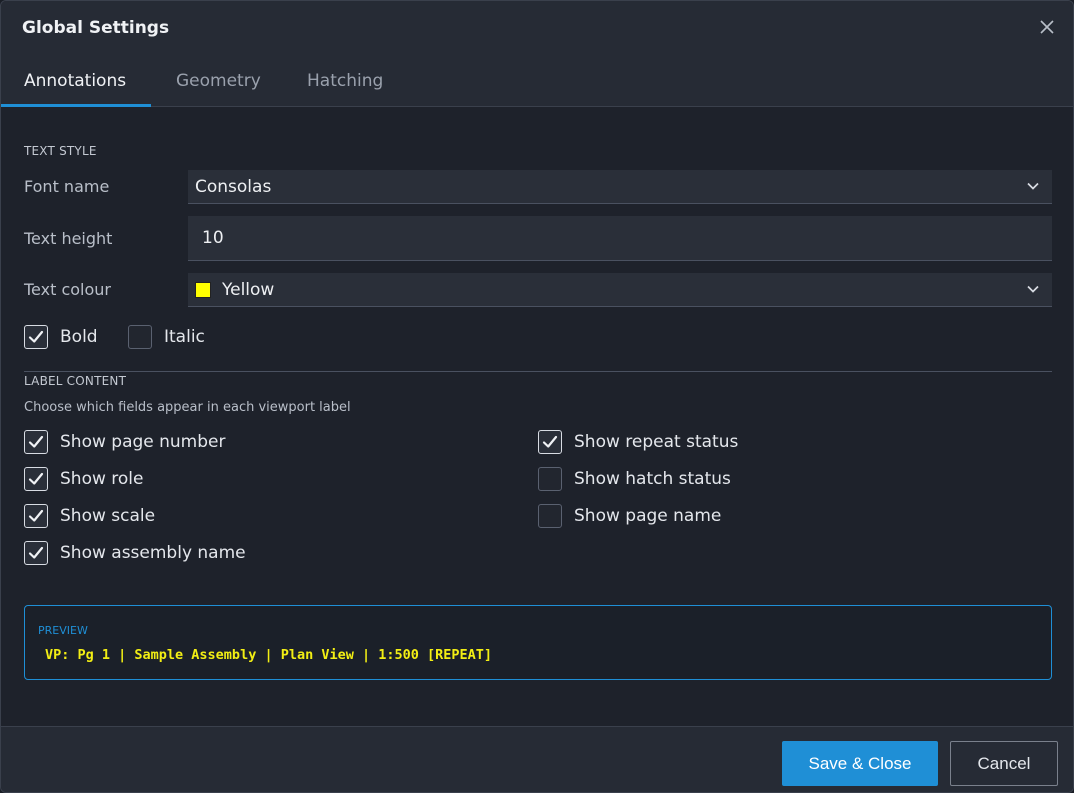 The image size is (1074, 793). I want to click on dialog-titlebar: Global Settings, so click(537, 27).